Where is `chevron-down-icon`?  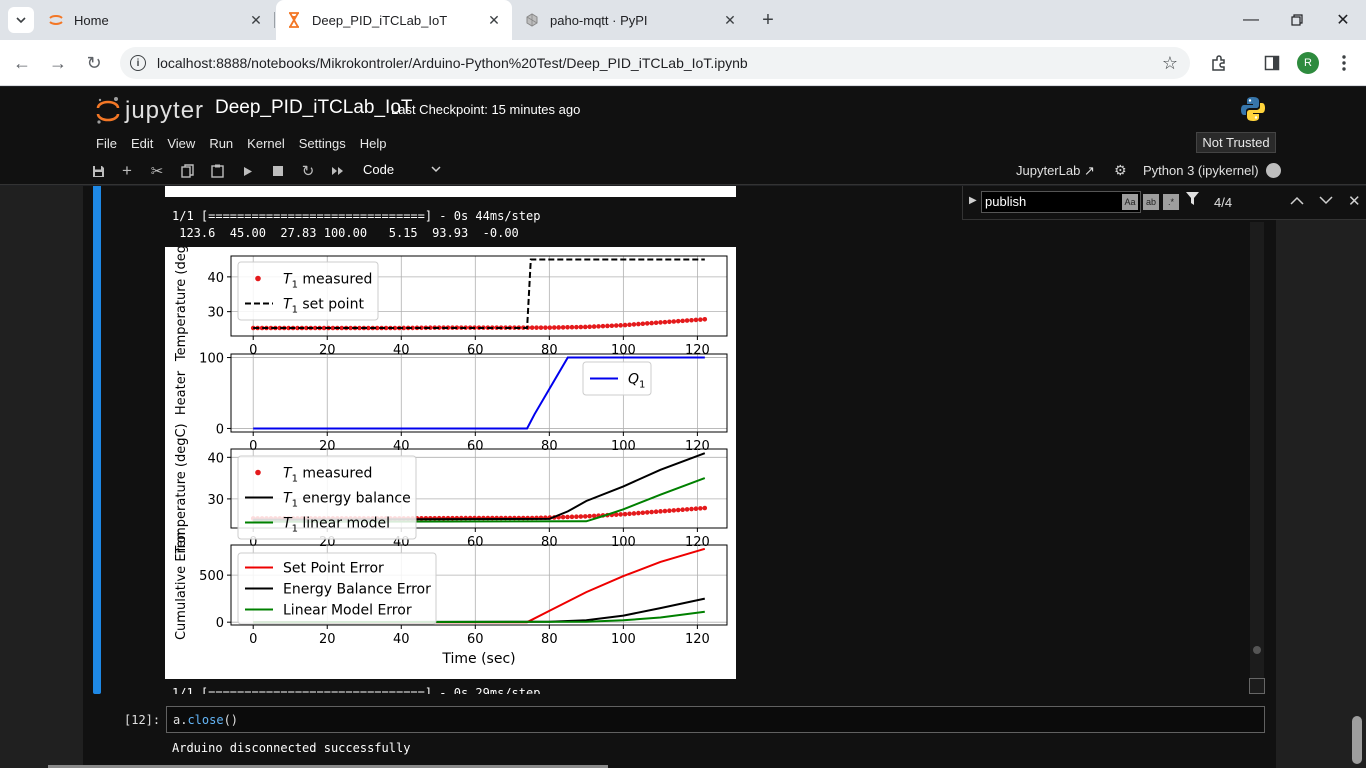 chevron-down-icon is located at coordinates (436, 168).